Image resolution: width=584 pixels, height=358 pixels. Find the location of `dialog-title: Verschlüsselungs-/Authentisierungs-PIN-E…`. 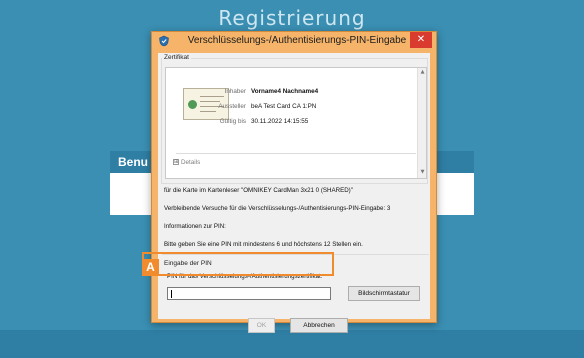

dialog-title: Verschlüsselungs-/Authentisierungs-PIN-E… is located at coordinates (297, 40).